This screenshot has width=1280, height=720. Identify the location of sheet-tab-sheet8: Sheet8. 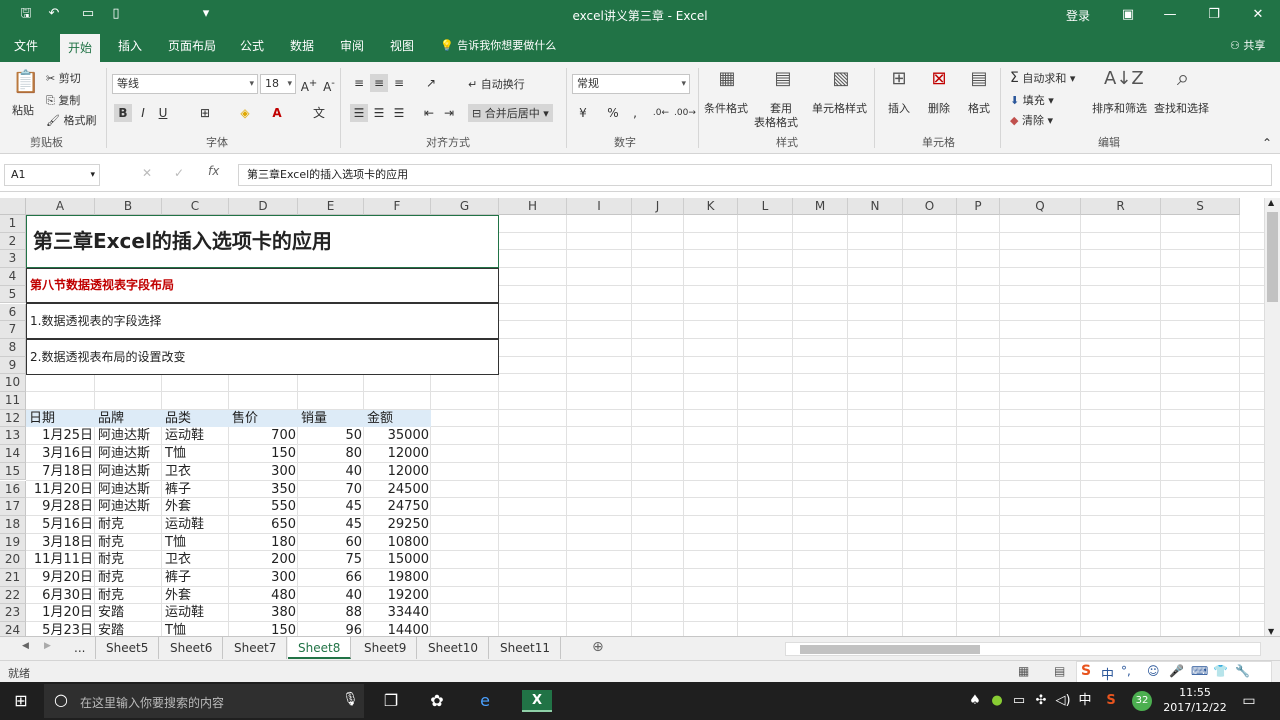
(320, 648).